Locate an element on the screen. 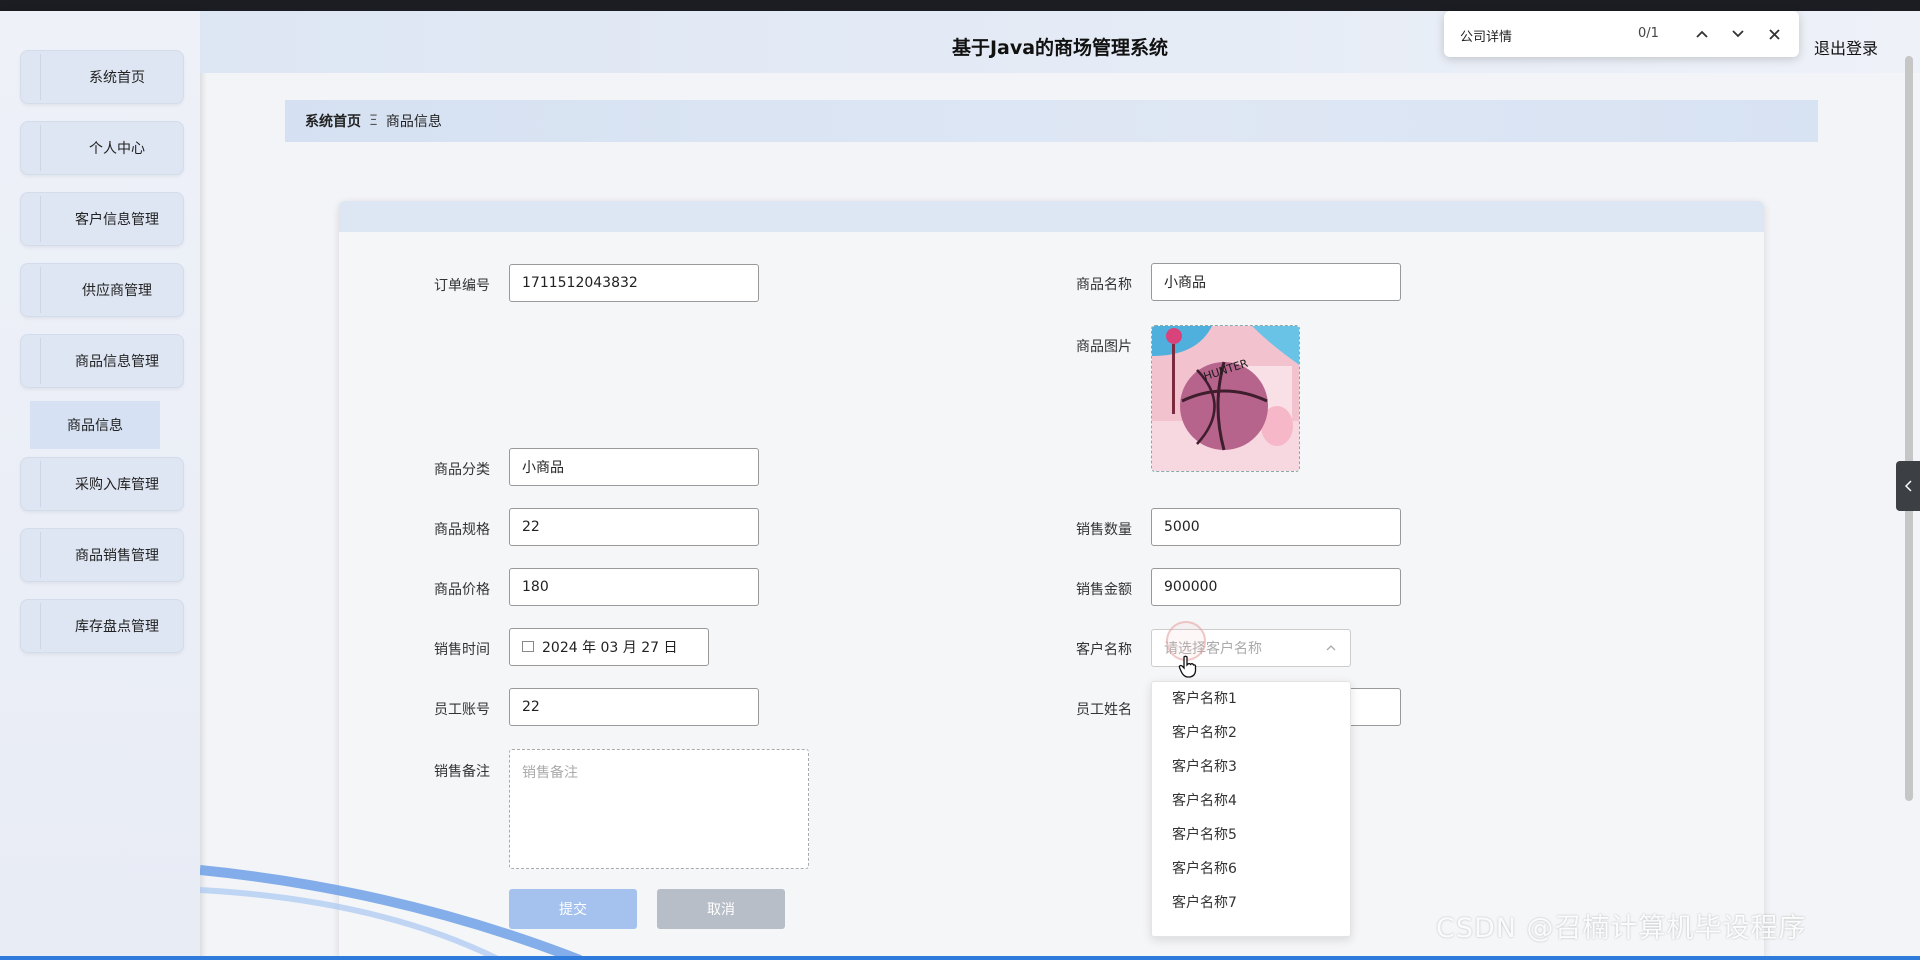 The image size is (1920, 960). sidebar-item-label: 采购入库管理 is located at coordinates (117, 485).